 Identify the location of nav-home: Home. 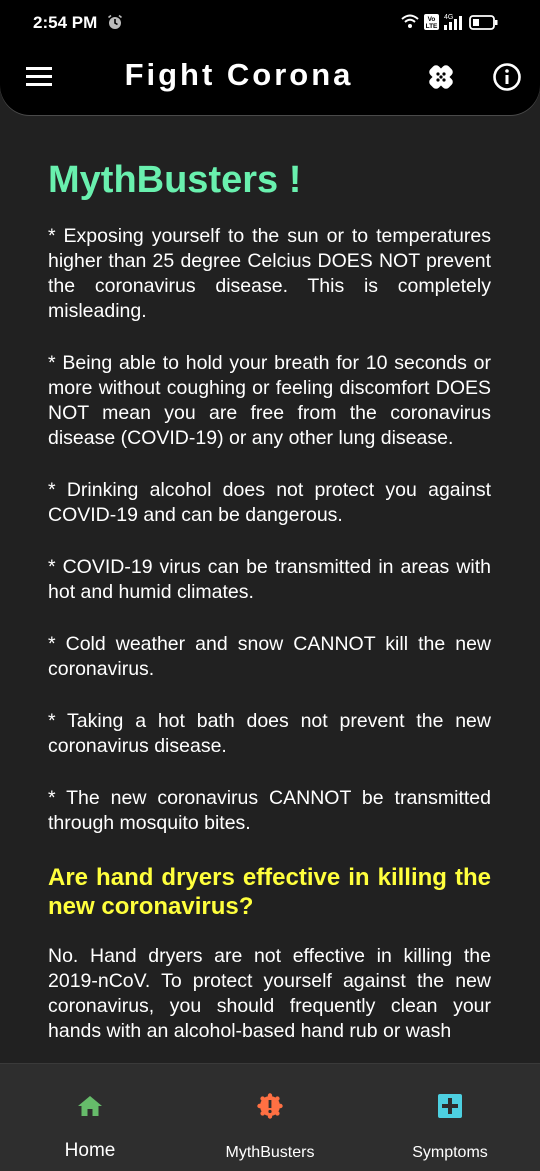
(90, 1117).